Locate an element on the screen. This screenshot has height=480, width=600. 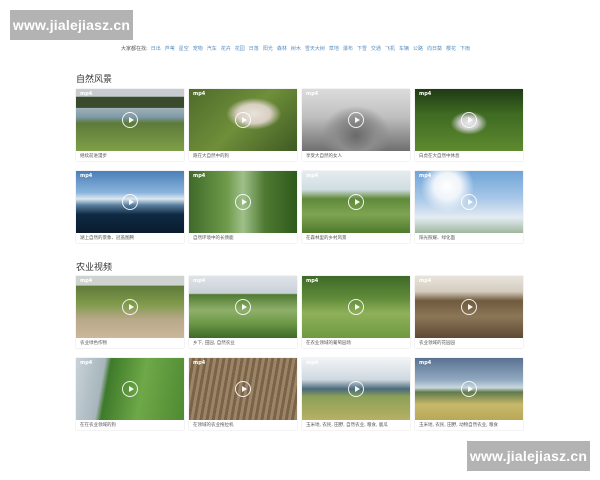
video-caption: 农业领域的花园园 is located at coordinates (469, 343).